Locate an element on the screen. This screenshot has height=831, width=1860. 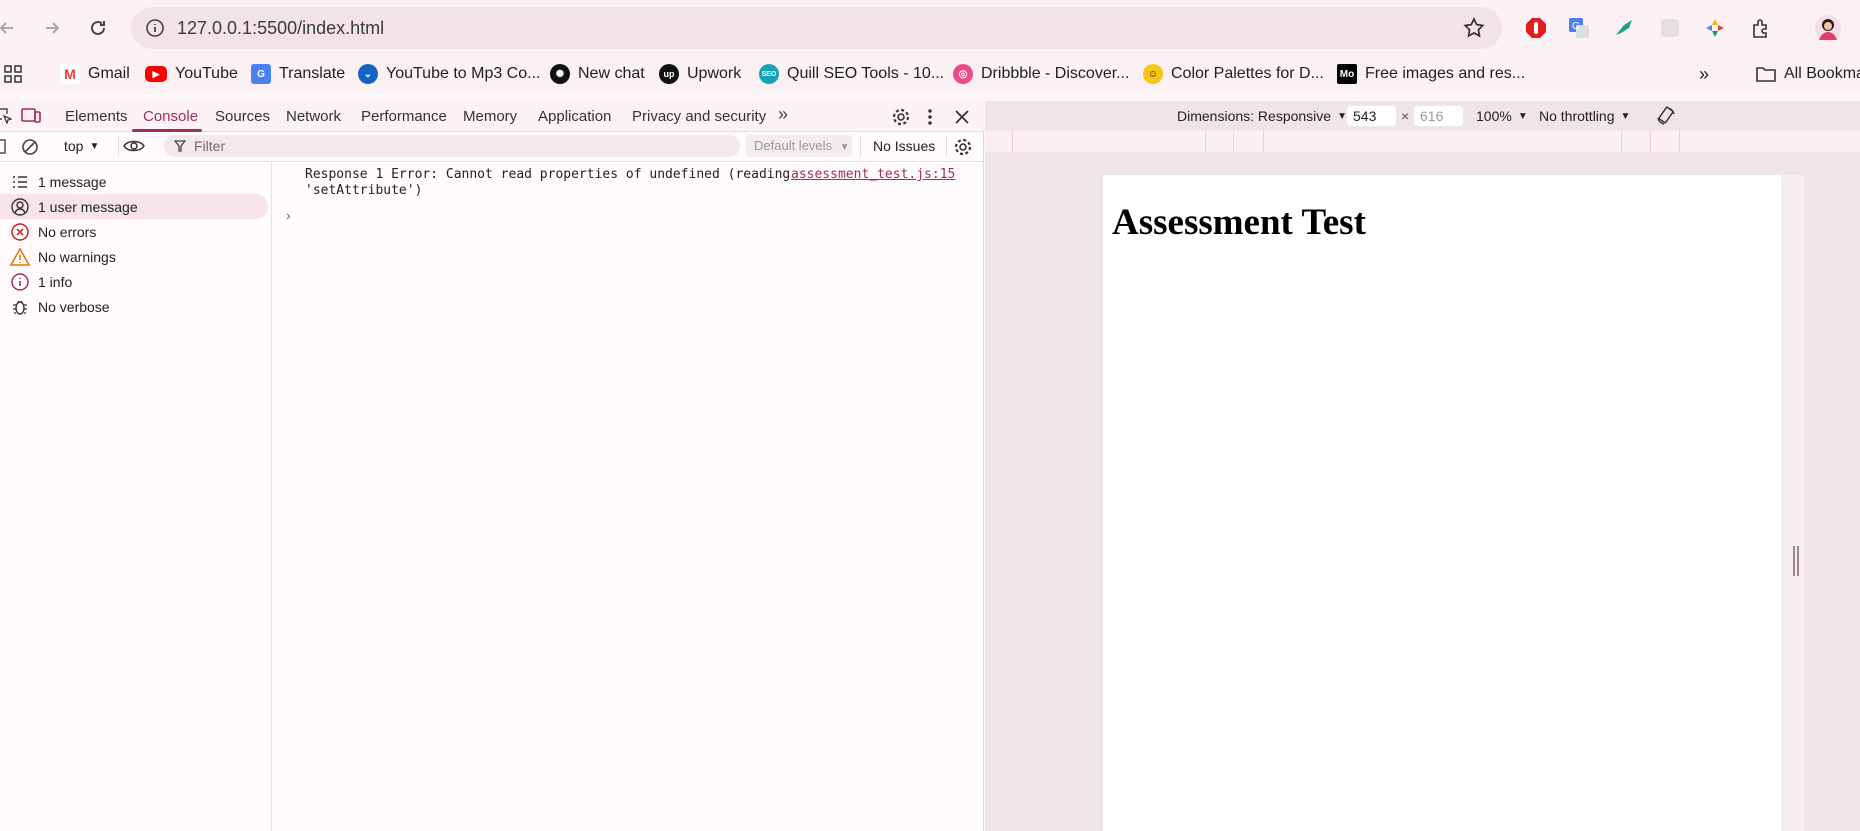
extensions-icon is located at coordinates (1761, 28).